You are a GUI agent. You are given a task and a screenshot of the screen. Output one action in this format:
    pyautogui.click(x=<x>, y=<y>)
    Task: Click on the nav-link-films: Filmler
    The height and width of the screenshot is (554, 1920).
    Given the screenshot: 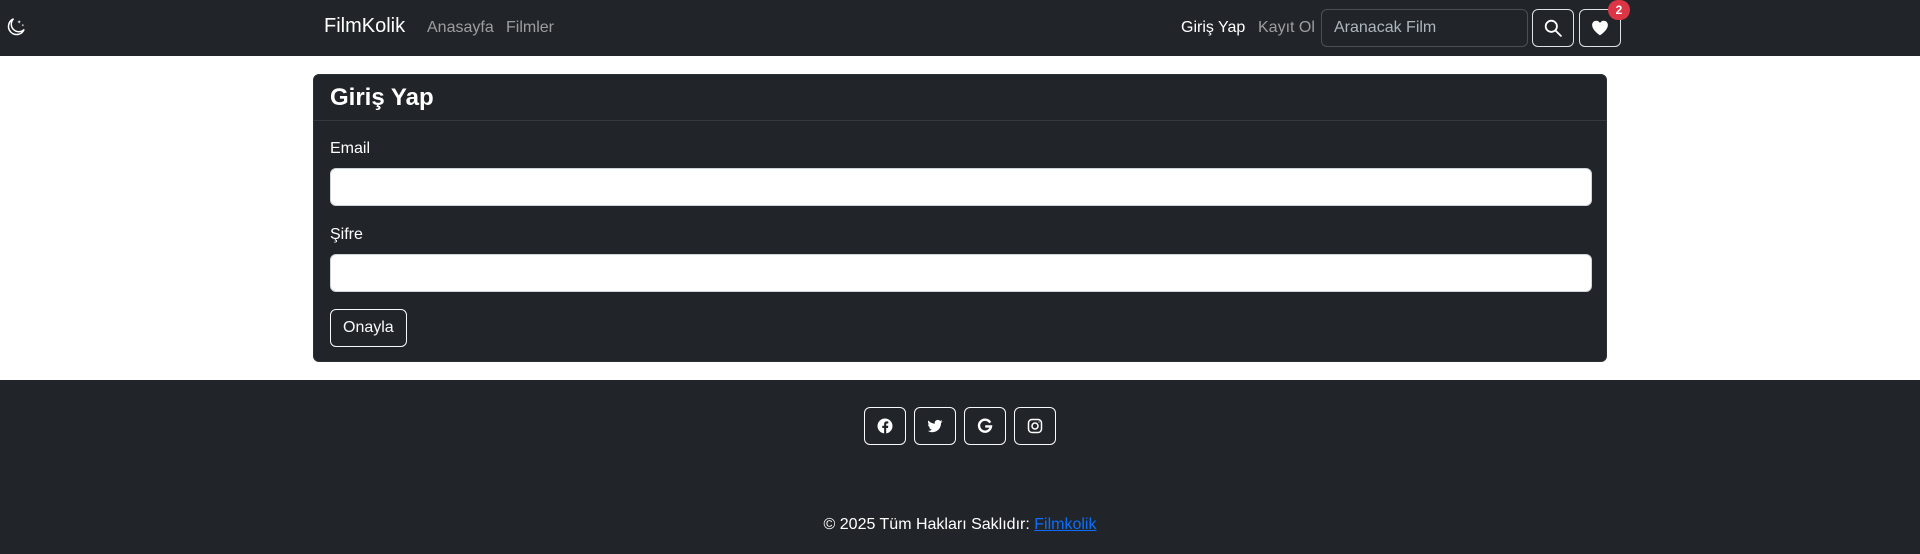 What is the action you would take?
    pyautogui.click(x=530, y=28)
    